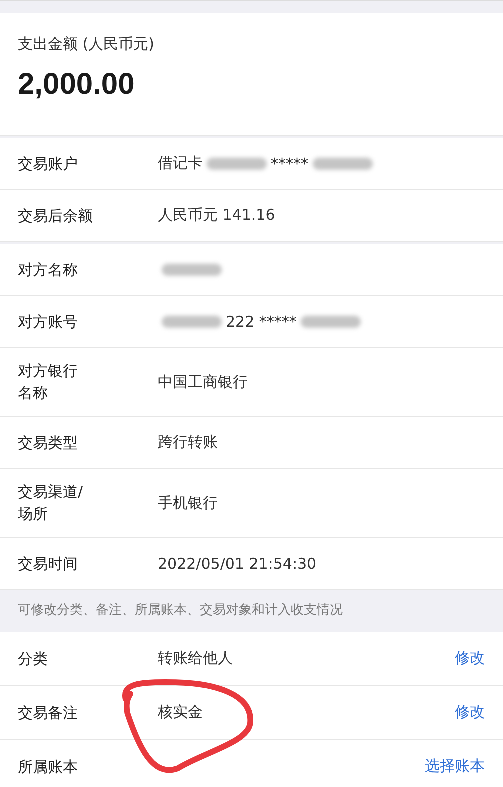 The width and height of the screenshot is (503, 787). I want to click on field-value: 人民币元 141.16, so click(217, 215).